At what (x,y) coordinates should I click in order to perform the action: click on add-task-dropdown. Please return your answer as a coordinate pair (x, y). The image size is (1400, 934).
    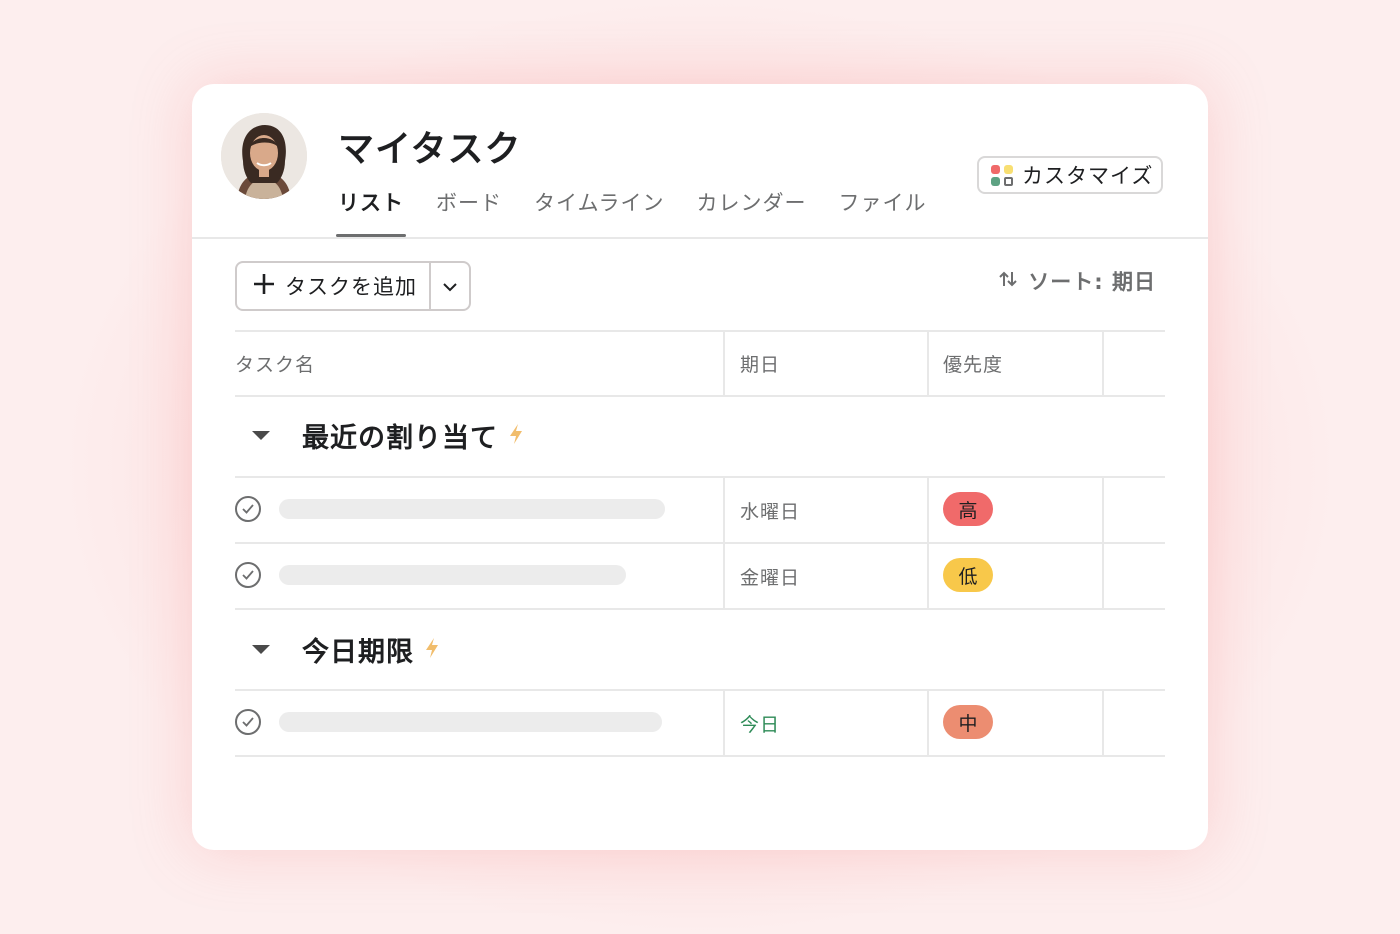
    Looking at the image, I should click on (450, 286).